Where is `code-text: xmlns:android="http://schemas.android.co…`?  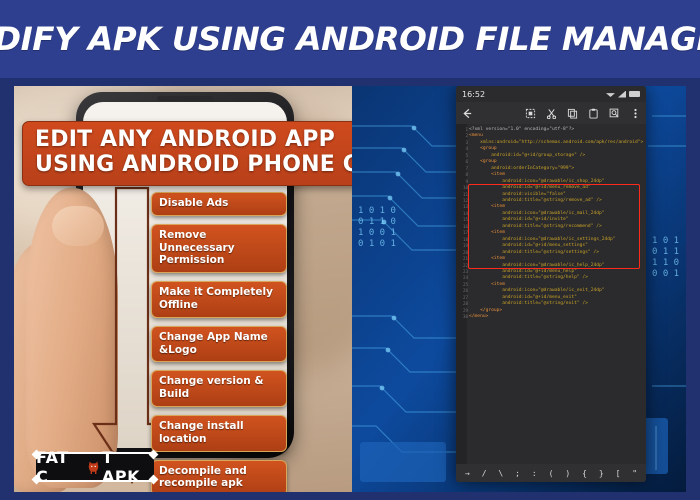 code-text: xmlns:android="http://schemas.android.co… is located at coordinates (556, 142).